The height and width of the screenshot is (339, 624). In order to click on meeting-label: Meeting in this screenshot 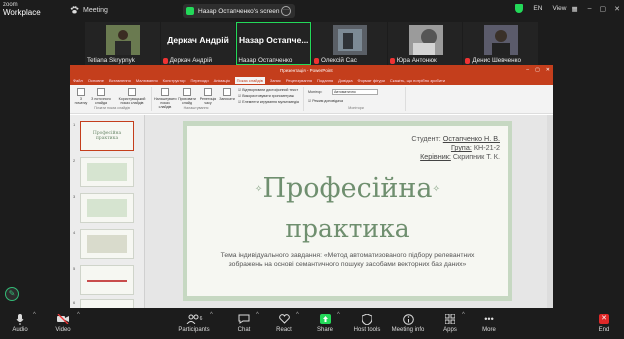, I will do `click(95, 10)`.